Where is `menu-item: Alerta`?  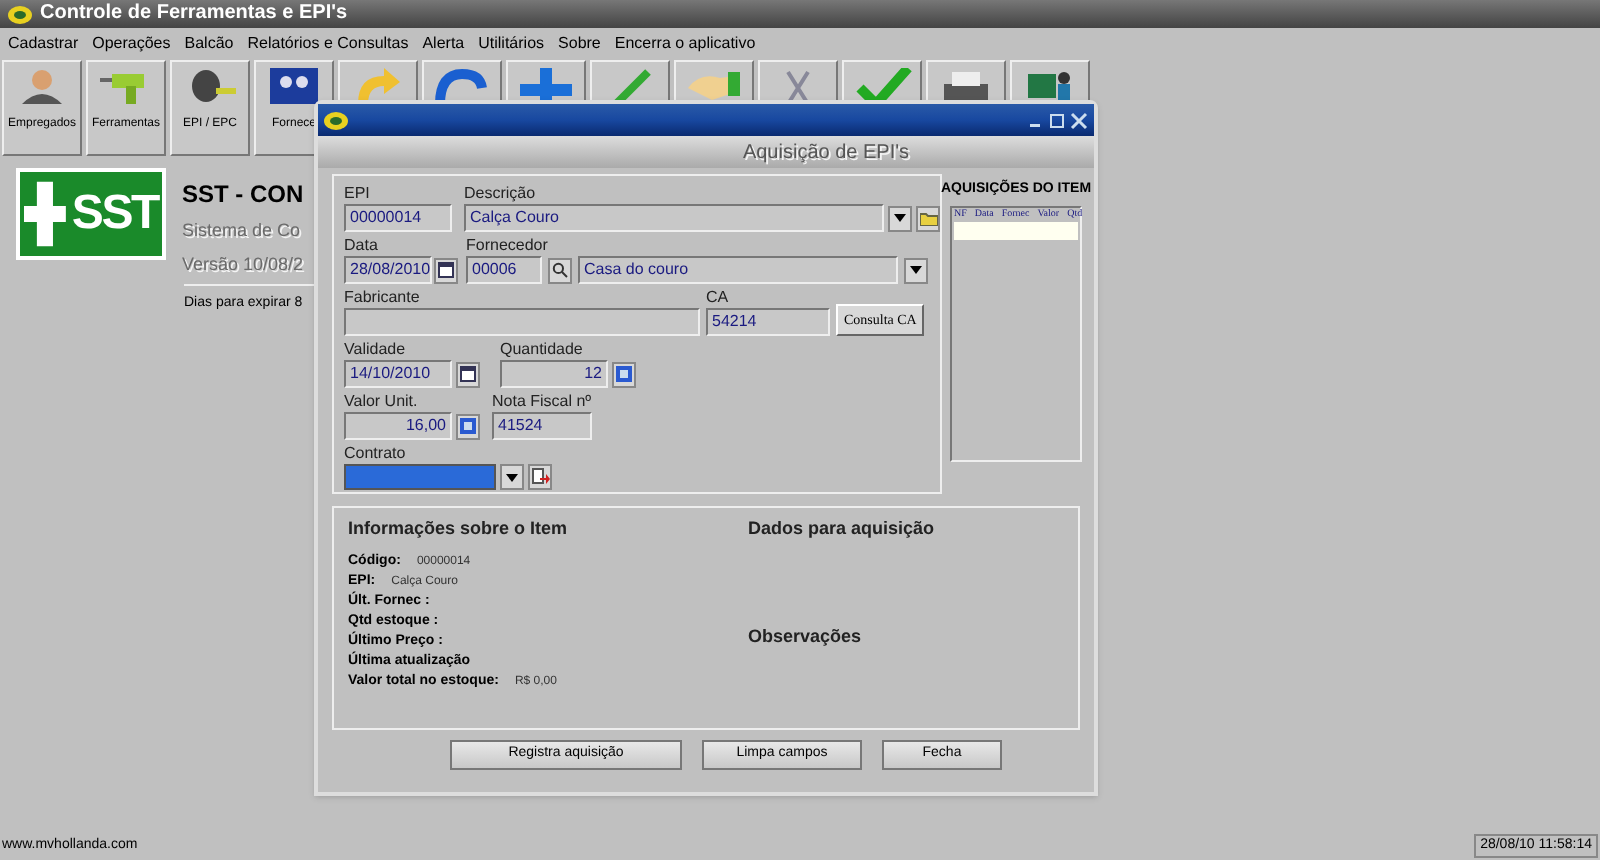
menu-item: Alerta is located at coordinates (443, 44).